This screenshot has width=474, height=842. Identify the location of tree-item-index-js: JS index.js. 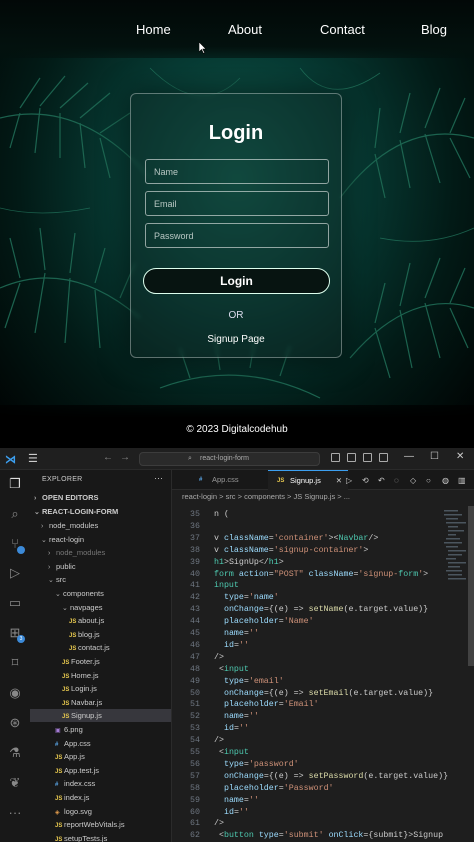
(100, 797).